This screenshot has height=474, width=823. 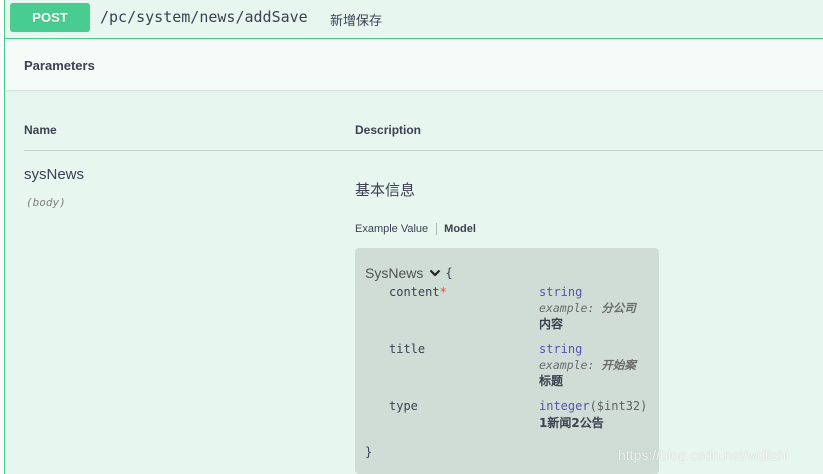 I want to click on example-model-tabs: Example Value Model, so click(x=415, y=229).